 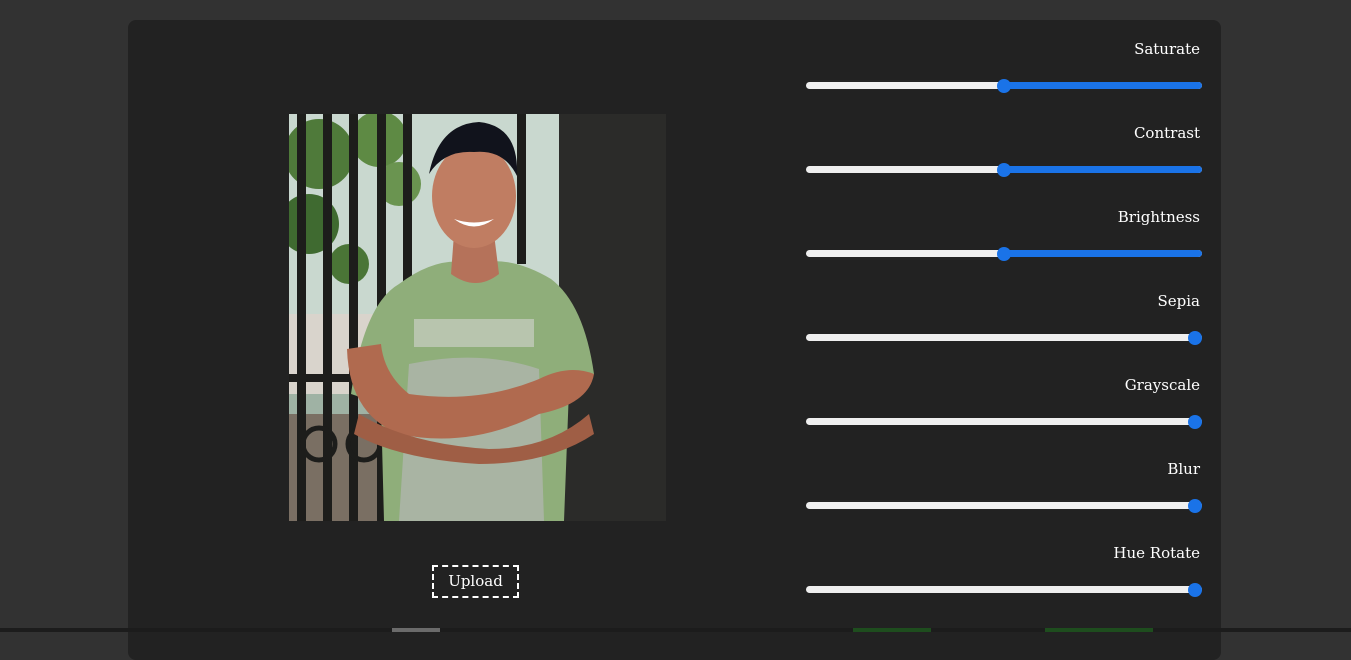 I want to click on filter-label: Blur, so click(x=1183, y=469).